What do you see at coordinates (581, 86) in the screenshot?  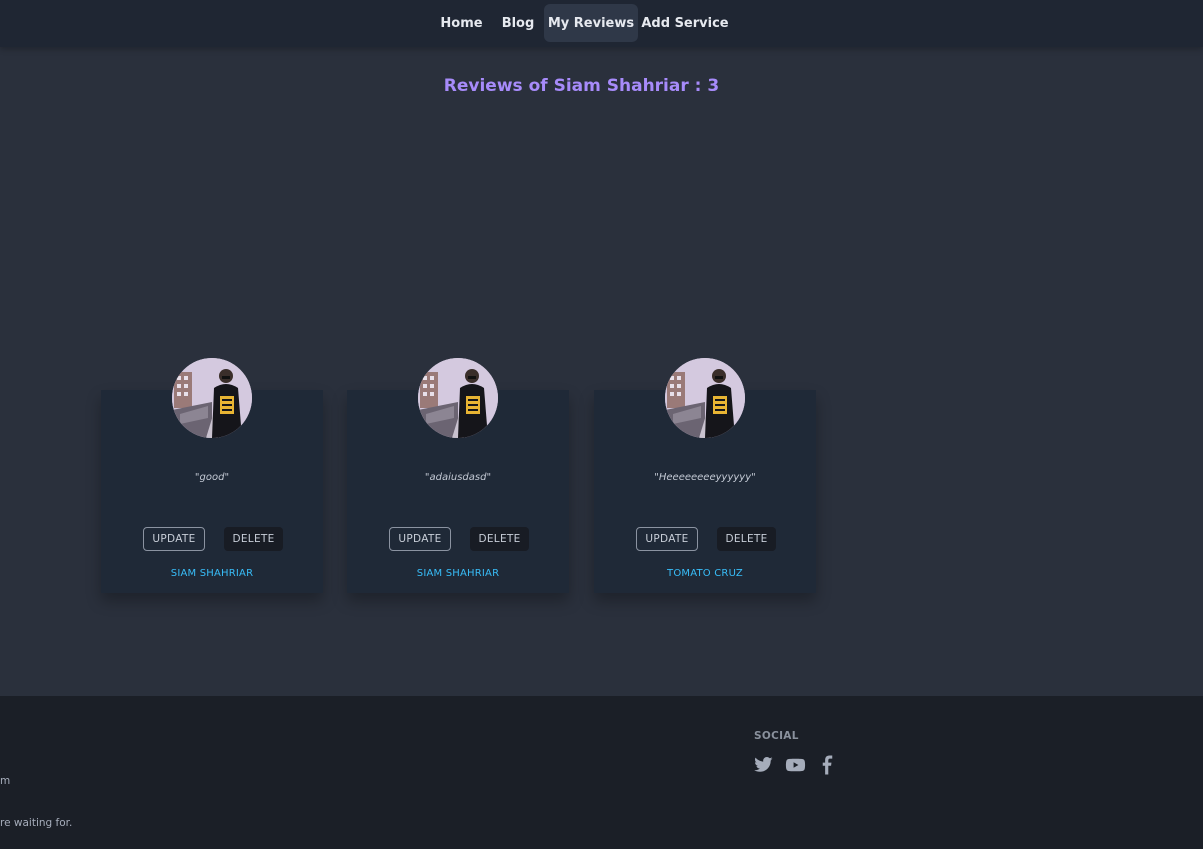 I see `page-title: Reviews of Siam Shahriar : 3` at bounding box center [581, 86].